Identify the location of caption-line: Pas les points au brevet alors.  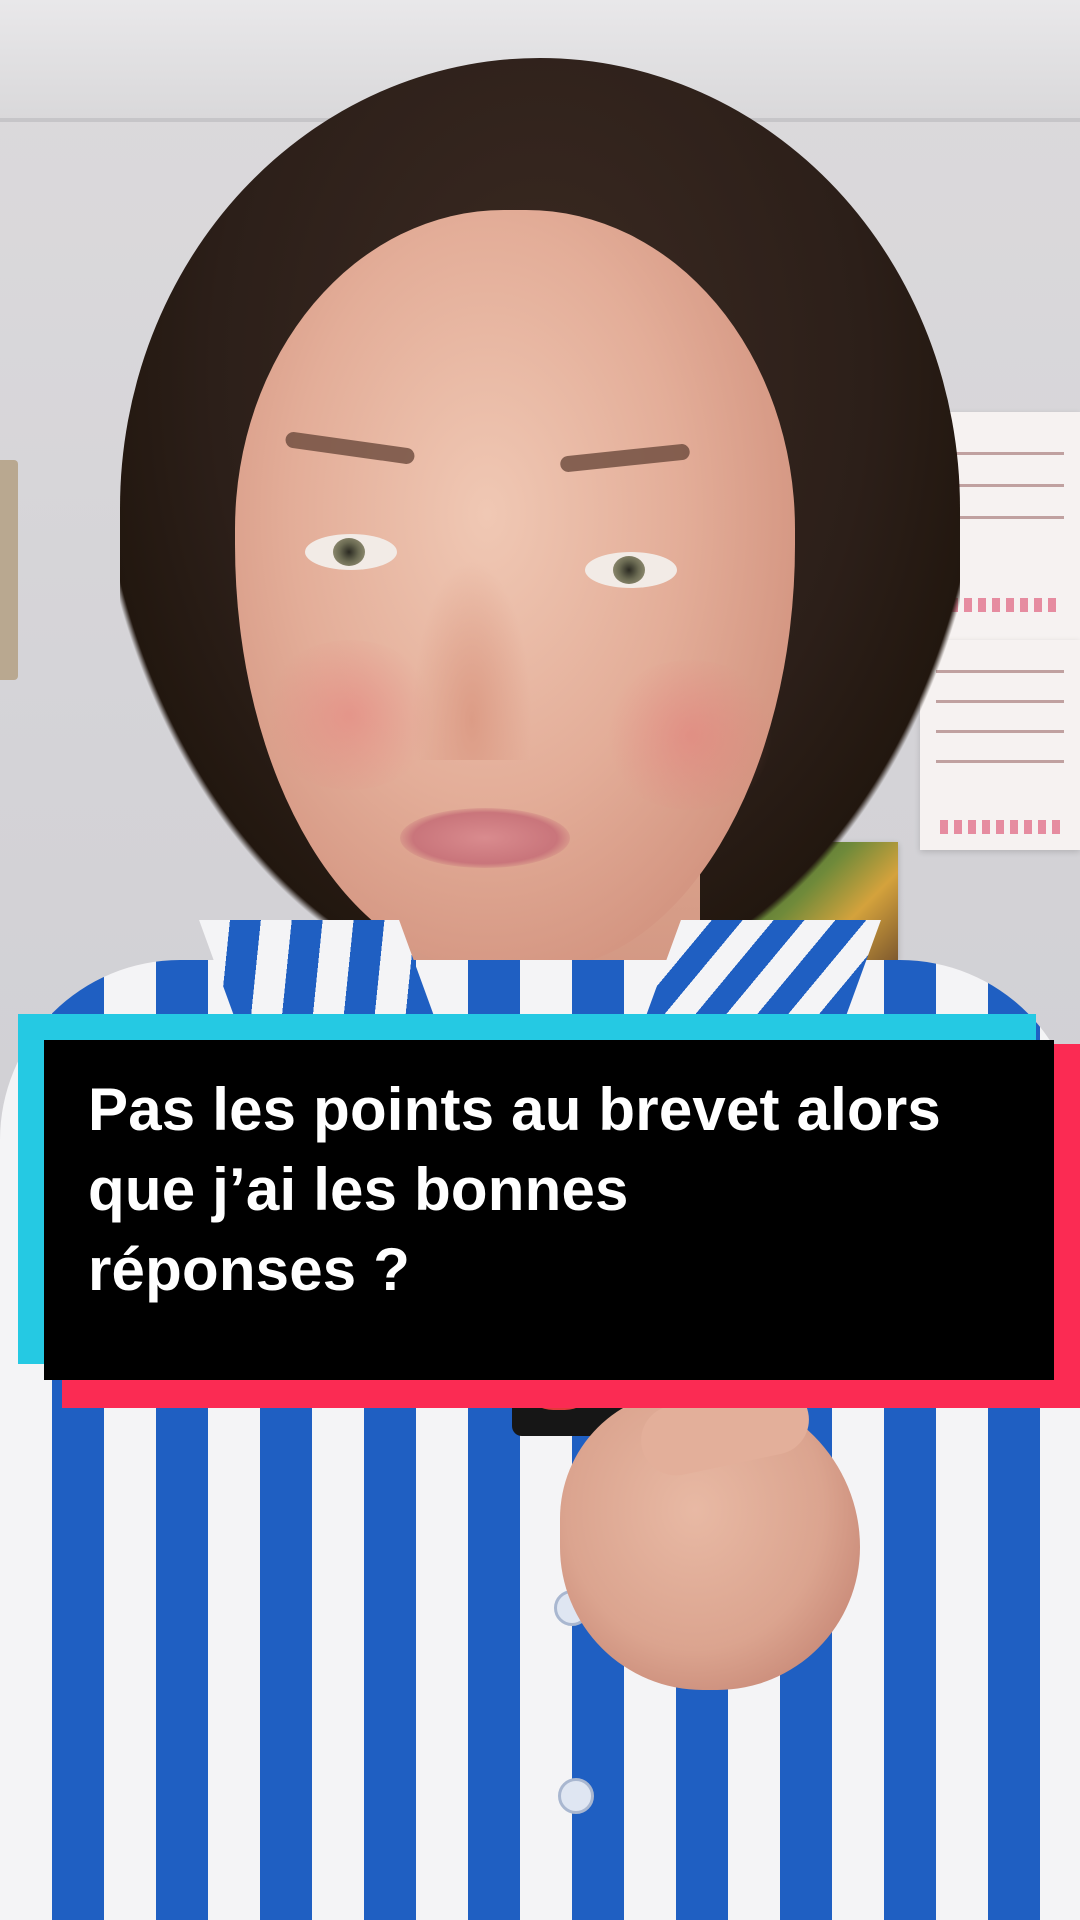
(515, 1109).